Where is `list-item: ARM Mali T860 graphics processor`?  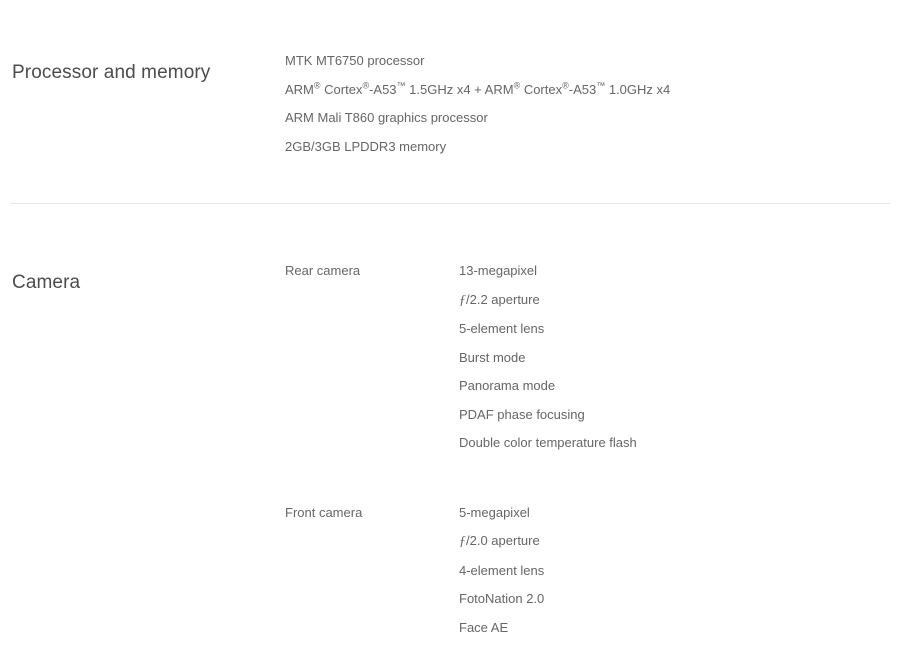 list-item: ARM Mali T860 graphics processor is located at coordinates (386, 117).